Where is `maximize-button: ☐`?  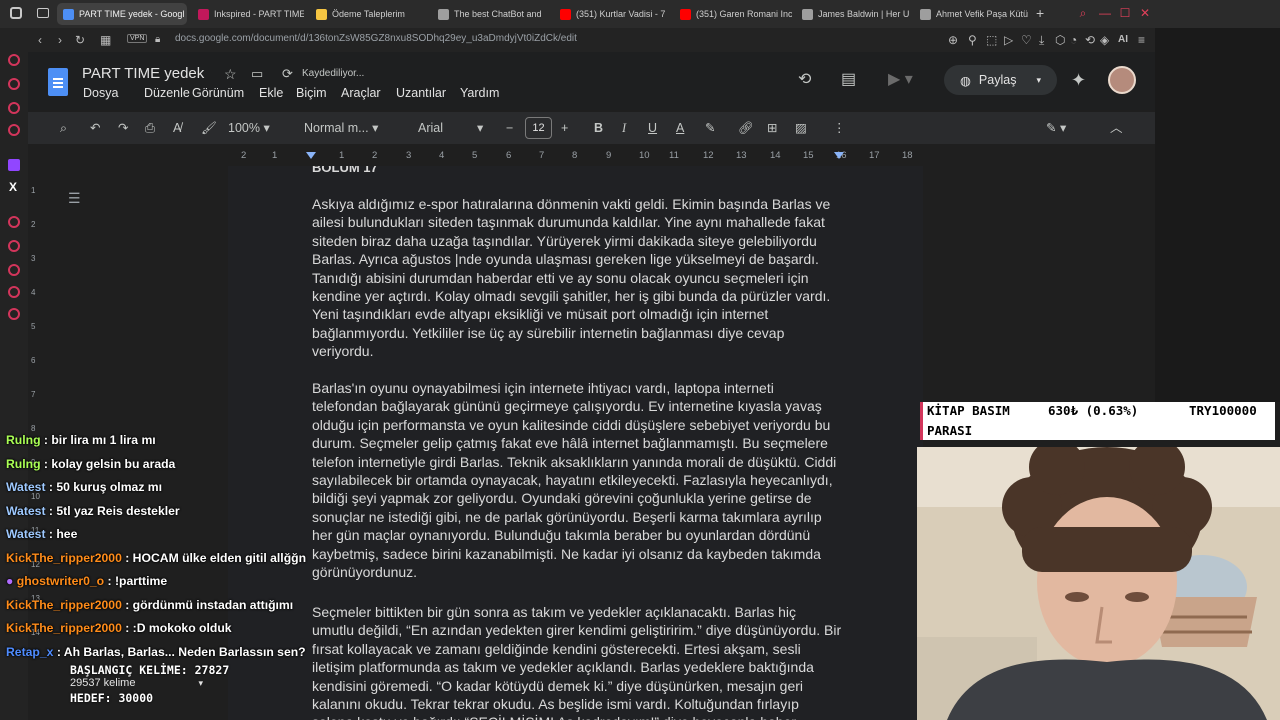
maximize-button: ☐ is located at coordinates (1125, 13).